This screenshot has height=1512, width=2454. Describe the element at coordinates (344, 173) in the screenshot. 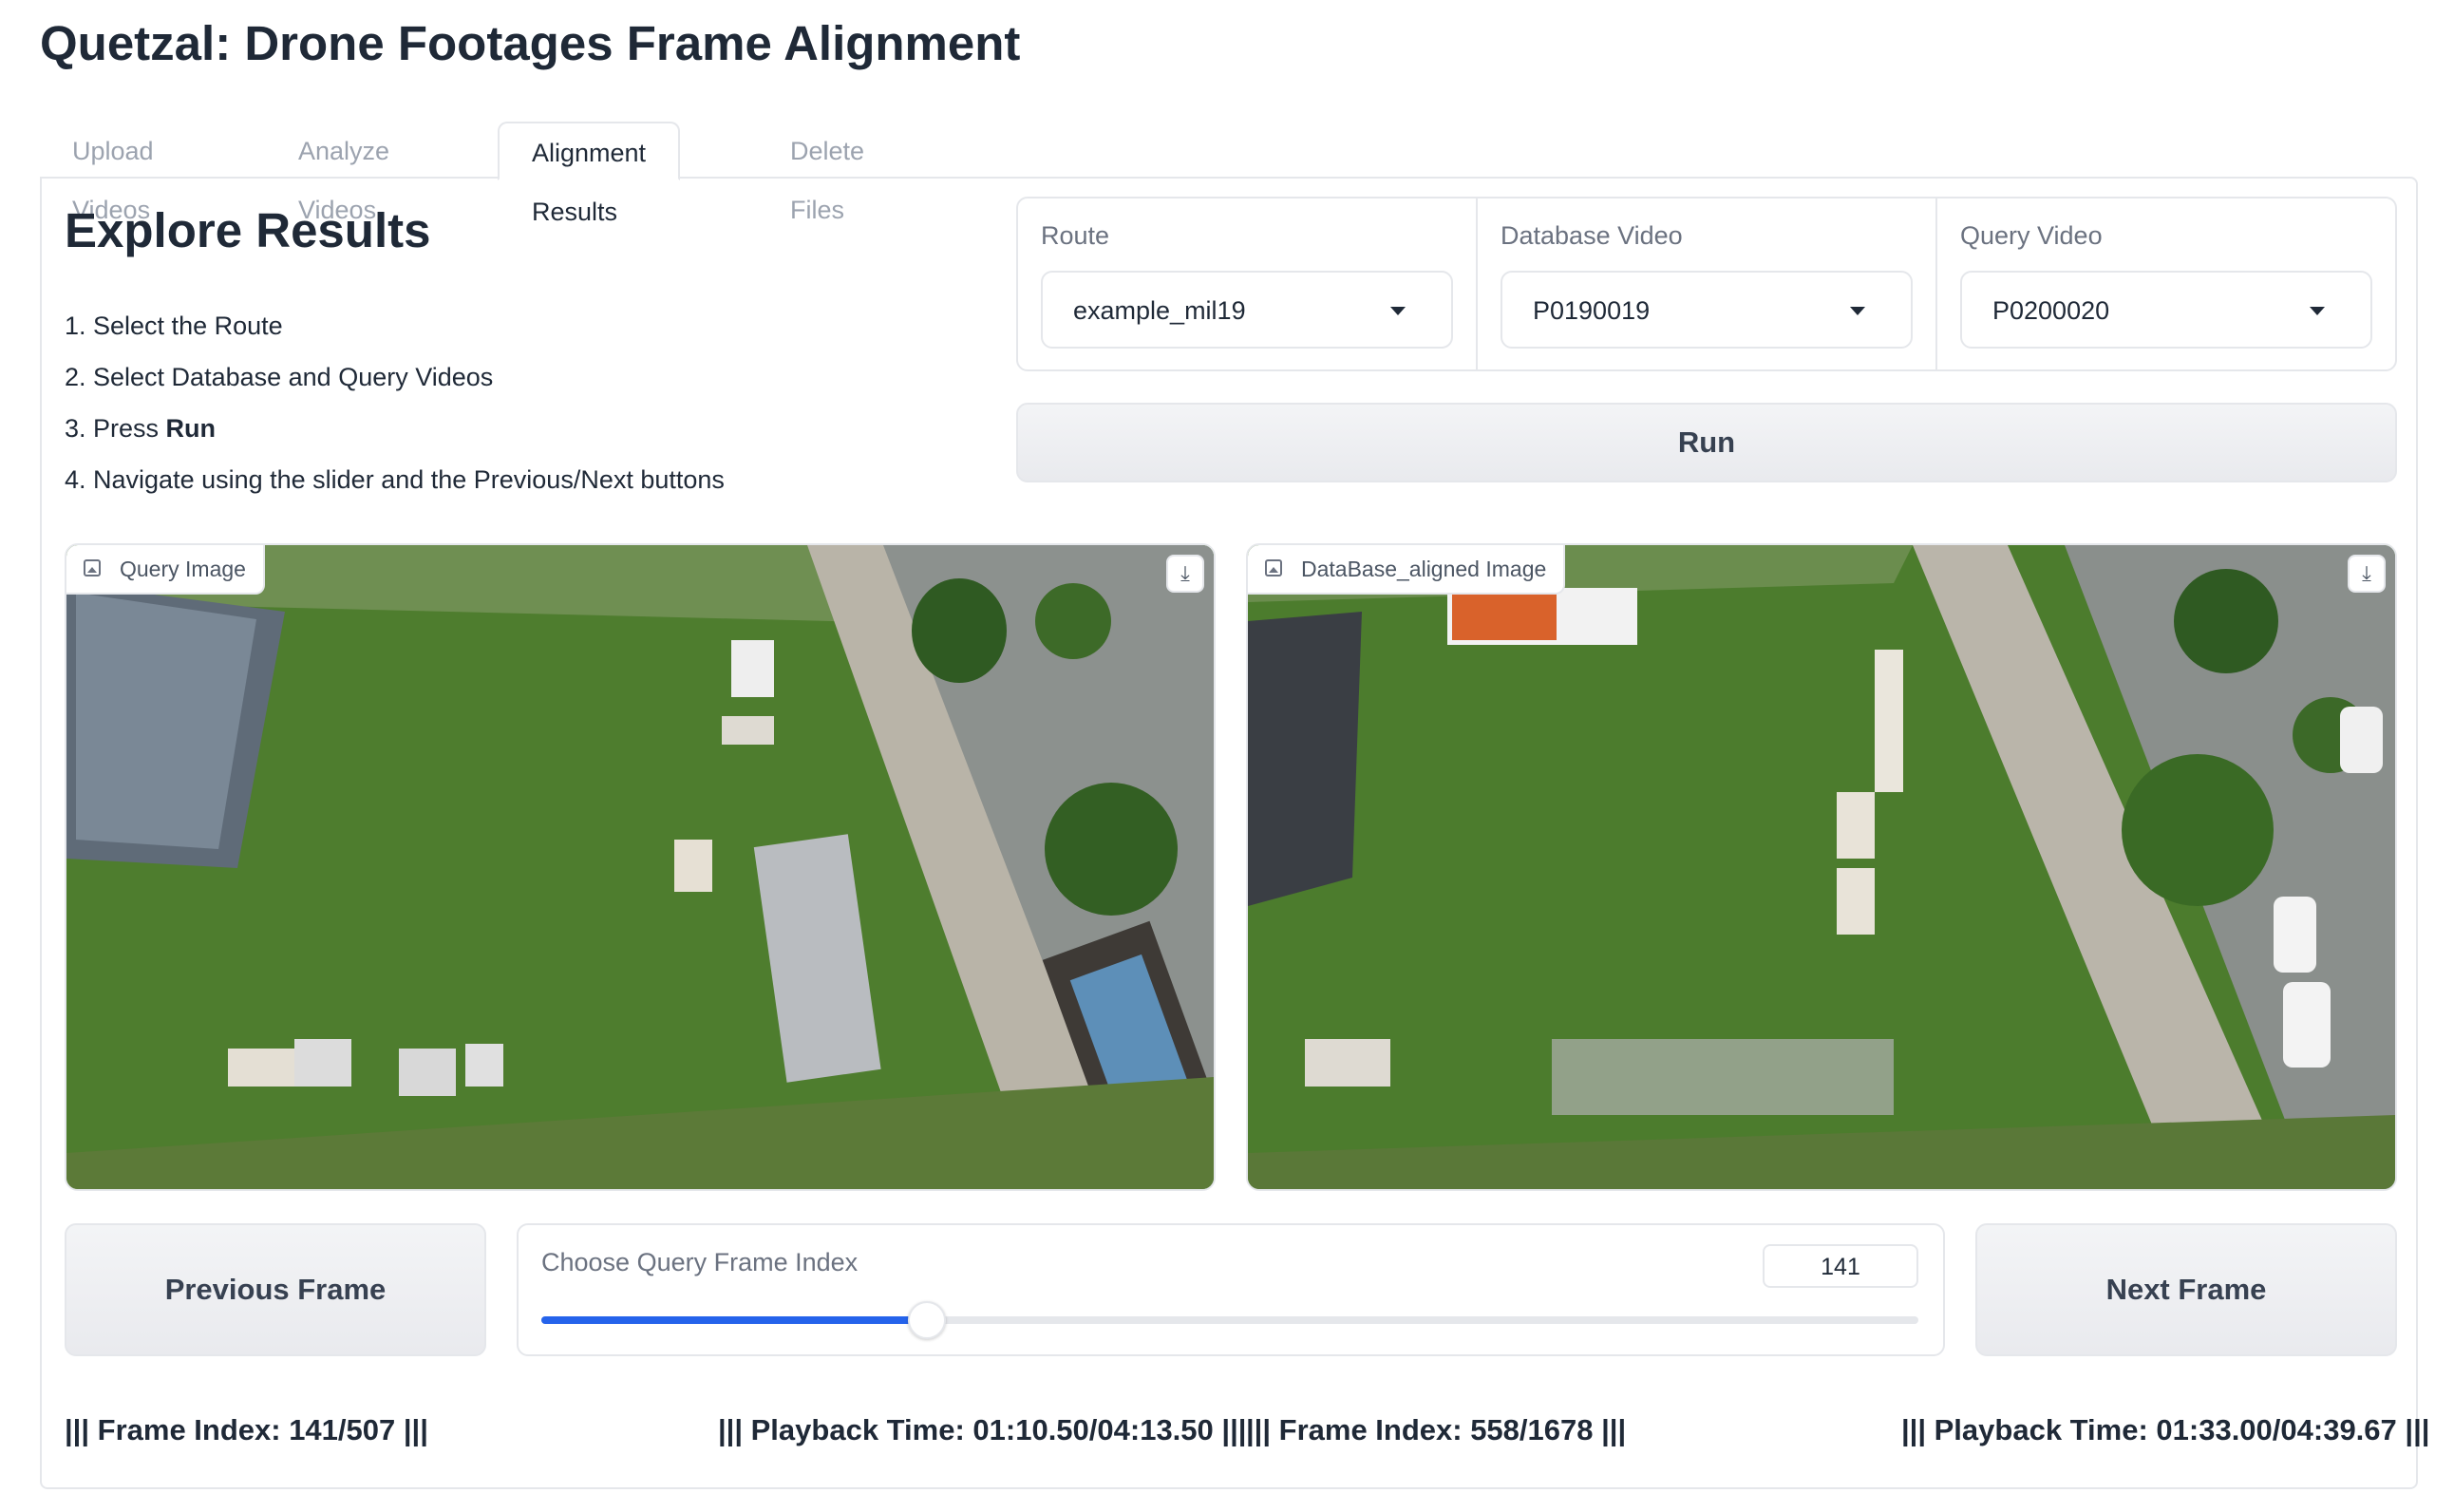

I see `tab-analyze-videos: Analyze Videos` at that location.